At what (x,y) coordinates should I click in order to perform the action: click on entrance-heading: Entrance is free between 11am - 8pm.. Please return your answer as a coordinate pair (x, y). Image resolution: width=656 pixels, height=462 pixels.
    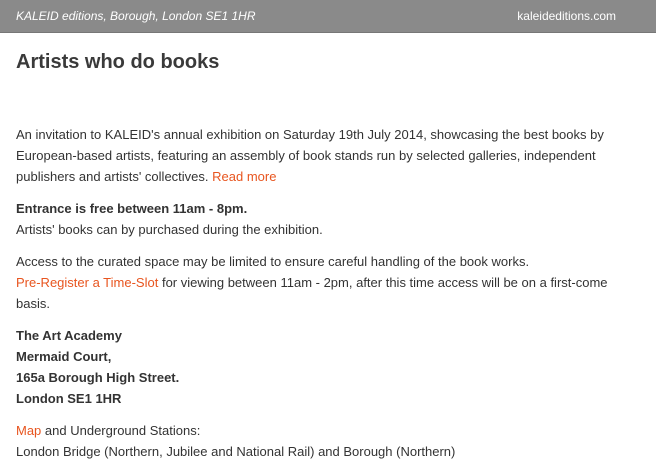
    Looking at the image, I should click on (132, 208).